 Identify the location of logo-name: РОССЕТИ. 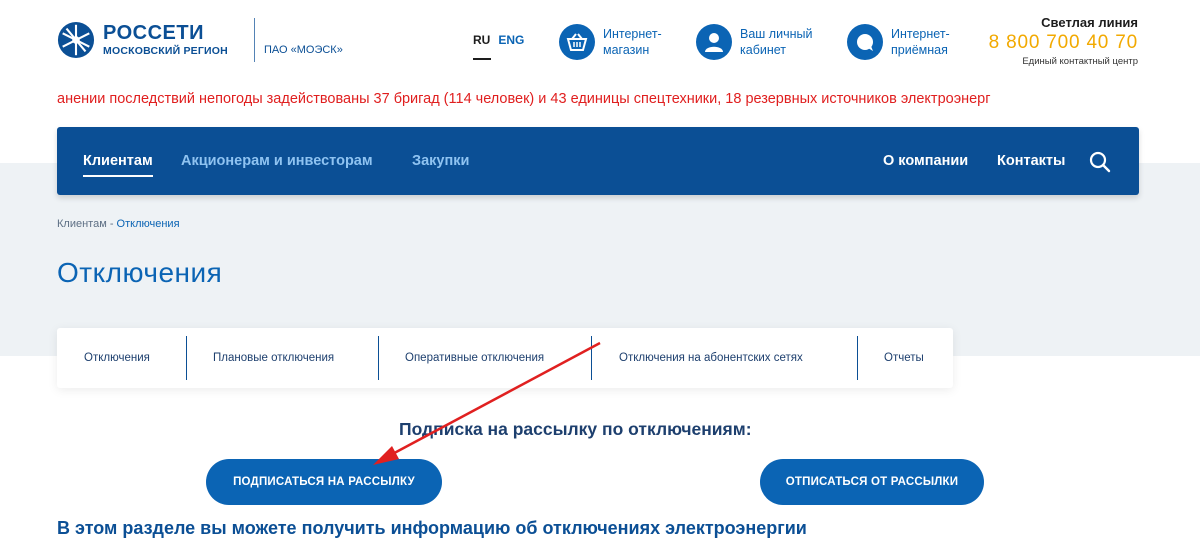
(153, 33).